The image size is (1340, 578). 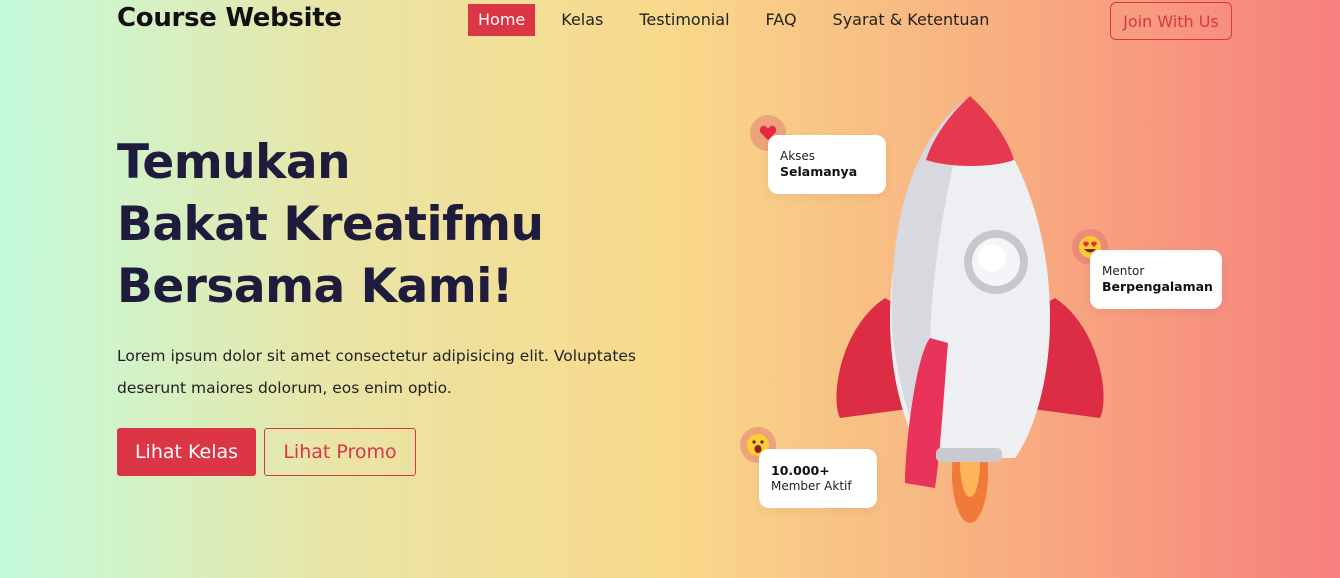 What do you see at coordinates (186, 452) in the screenshot?
I see `lihat-kelas-button: Lihat Kelas` at bounding box center [186, 452].